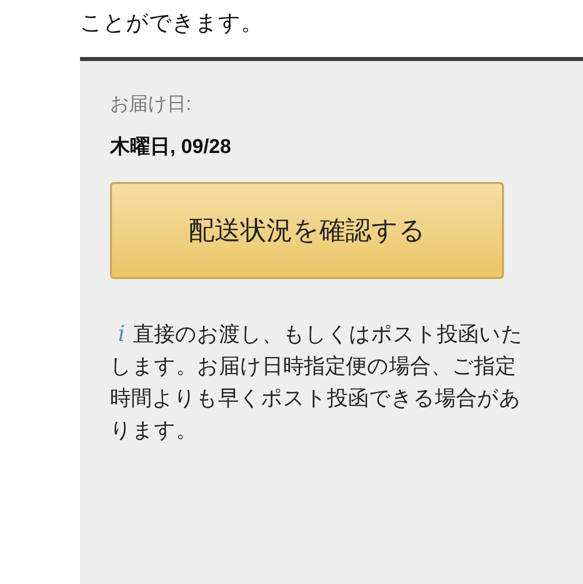 Image resolution: width=583 pixels, height=584 pixels. I want to click on track-package-button: 配送状況を確認する, so click(307, 230).